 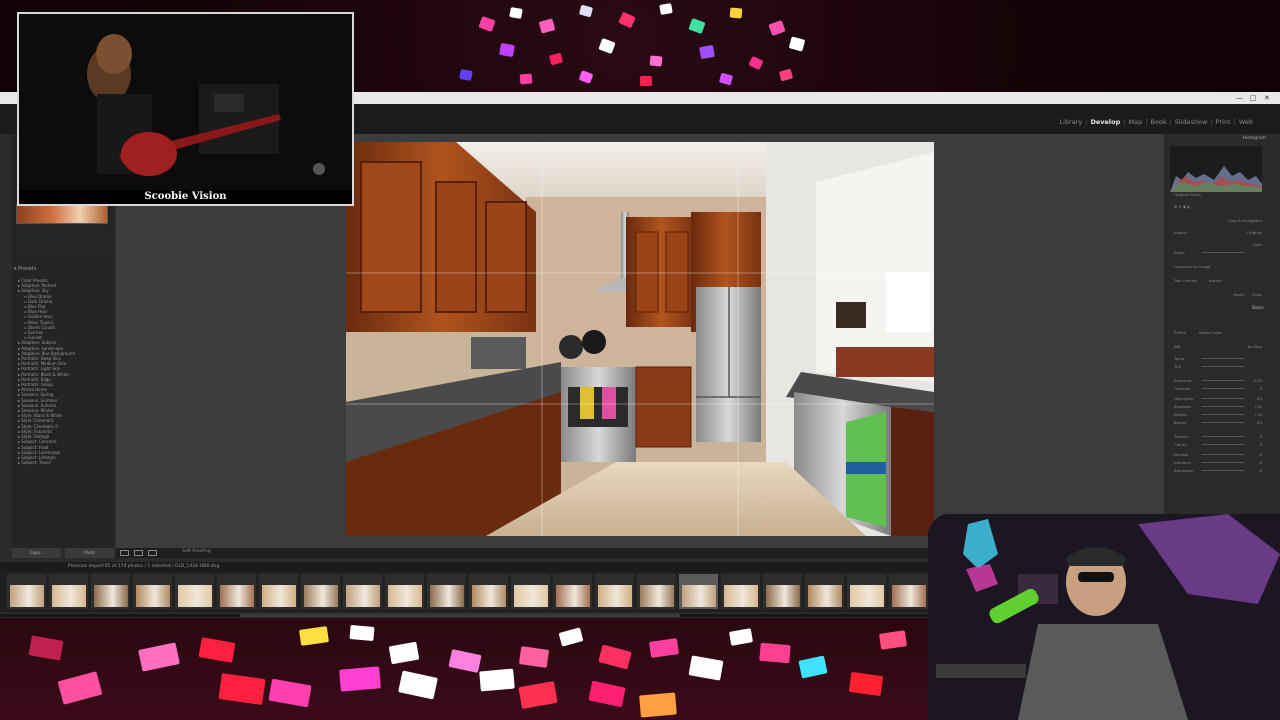 I want to click on navigator-preview, so click(x=62, y=214).